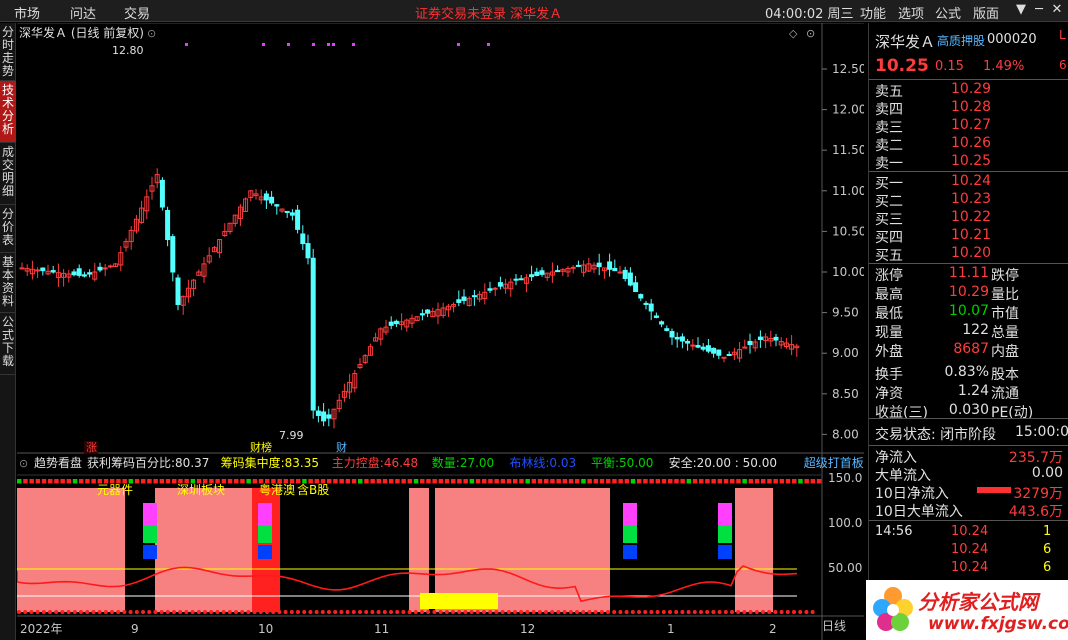 Image resolution: width=1068 pixels, height=640 pixels. I want to click on ask-label: 卖五, so click(889, 92).